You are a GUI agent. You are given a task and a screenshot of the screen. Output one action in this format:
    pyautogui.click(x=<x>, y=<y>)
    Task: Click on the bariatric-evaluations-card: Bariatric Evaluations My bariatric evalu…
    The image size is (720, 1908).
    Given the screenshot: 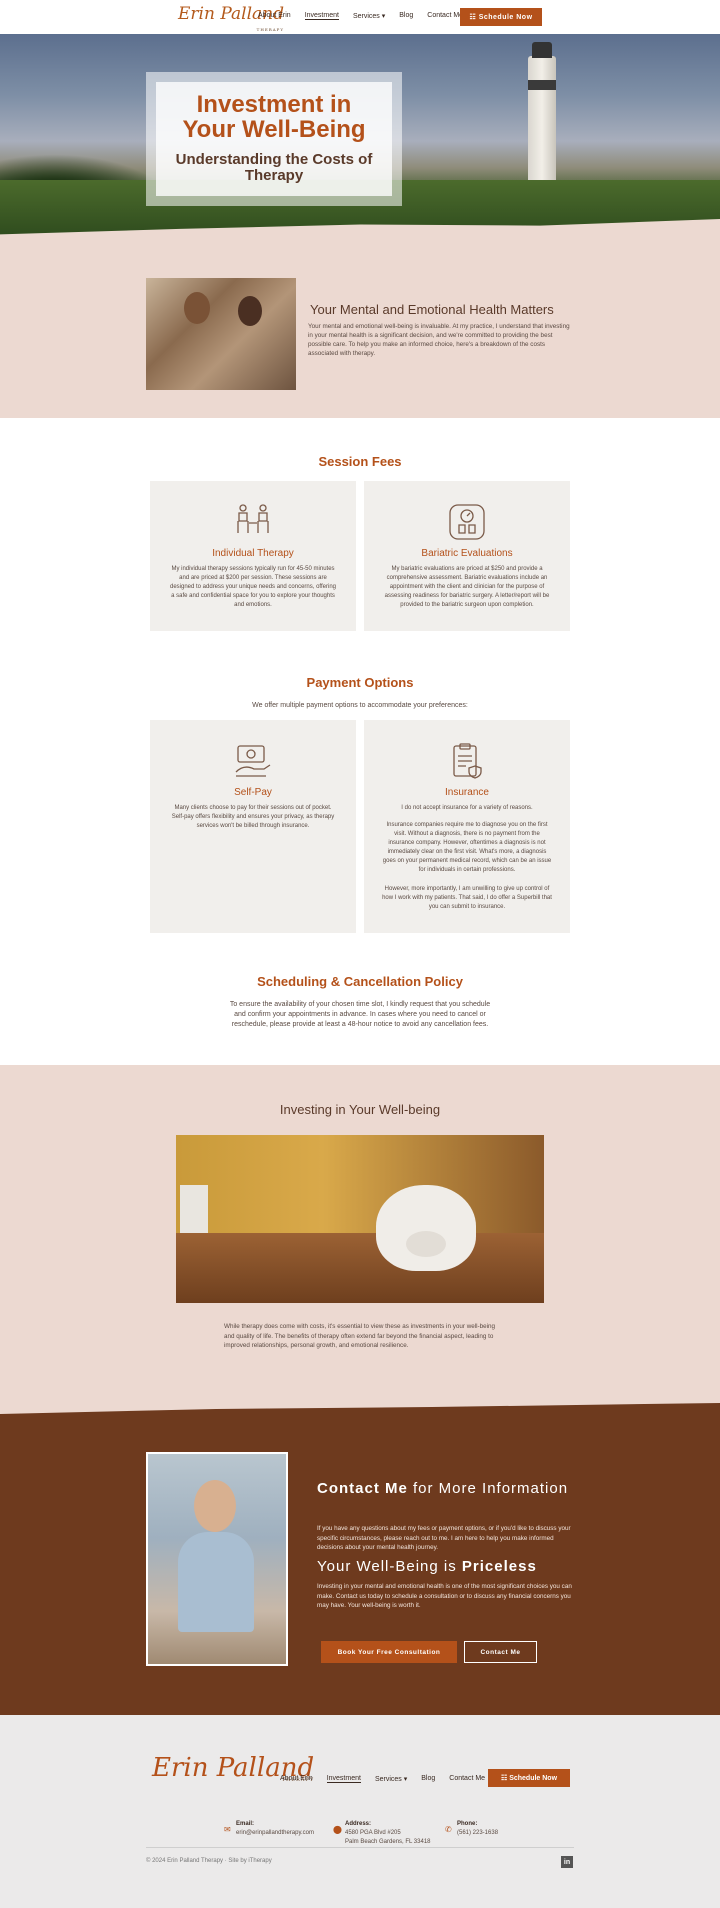 What is the action you would take?
    pyautogui.click(x=467, y=556)
    